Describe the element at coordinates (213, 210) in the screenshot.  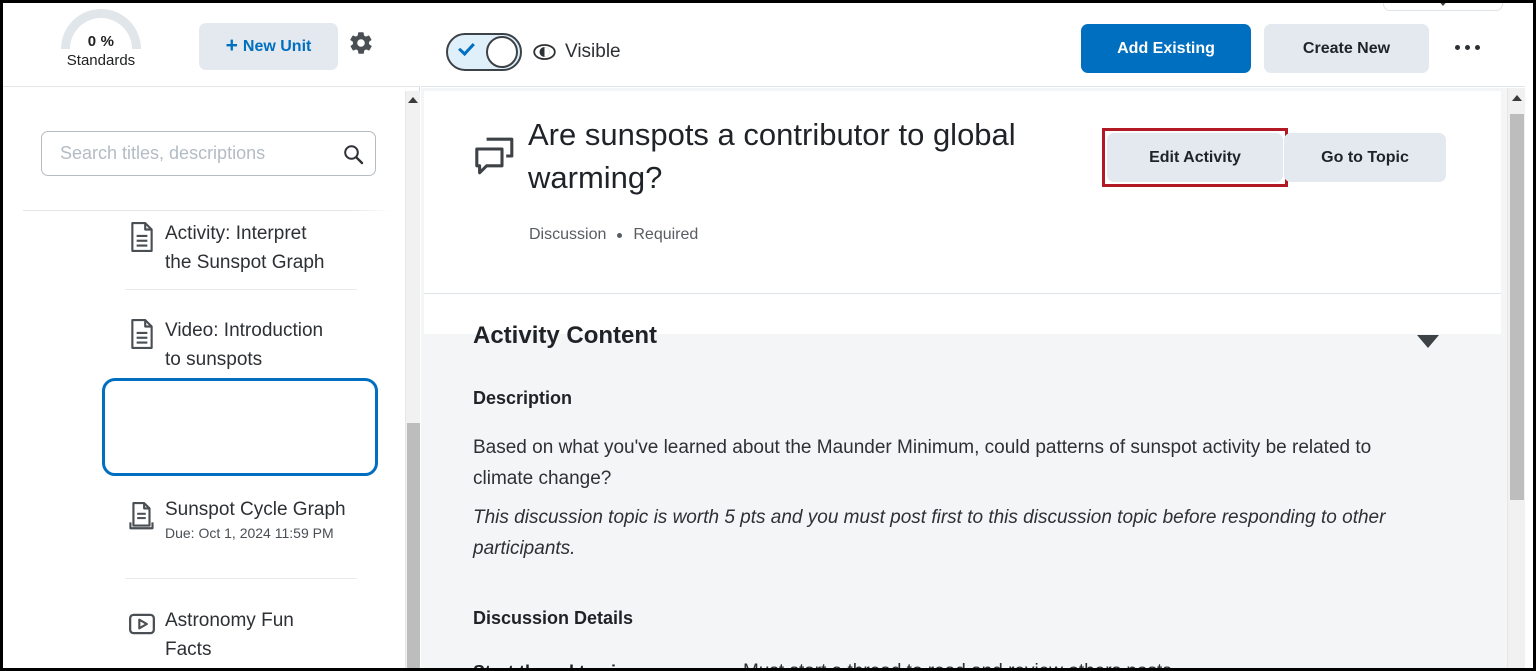
I see `list-top-divider` at that location.